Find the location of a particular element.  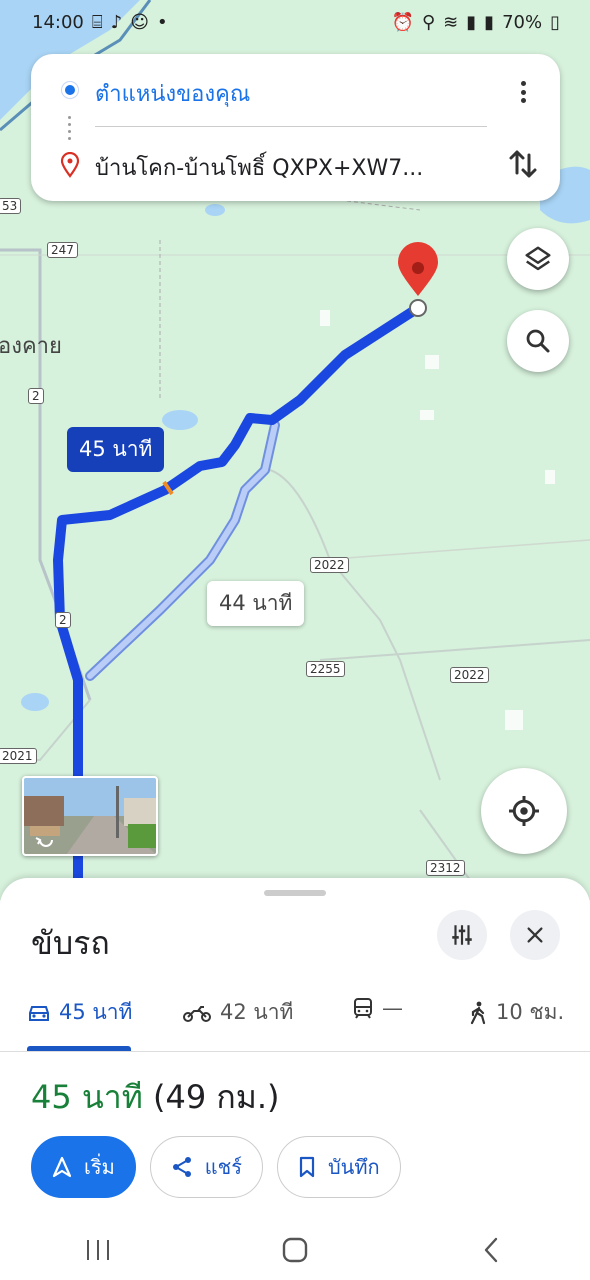

notification-icon: ♪ is located at coordinates (116, 22).